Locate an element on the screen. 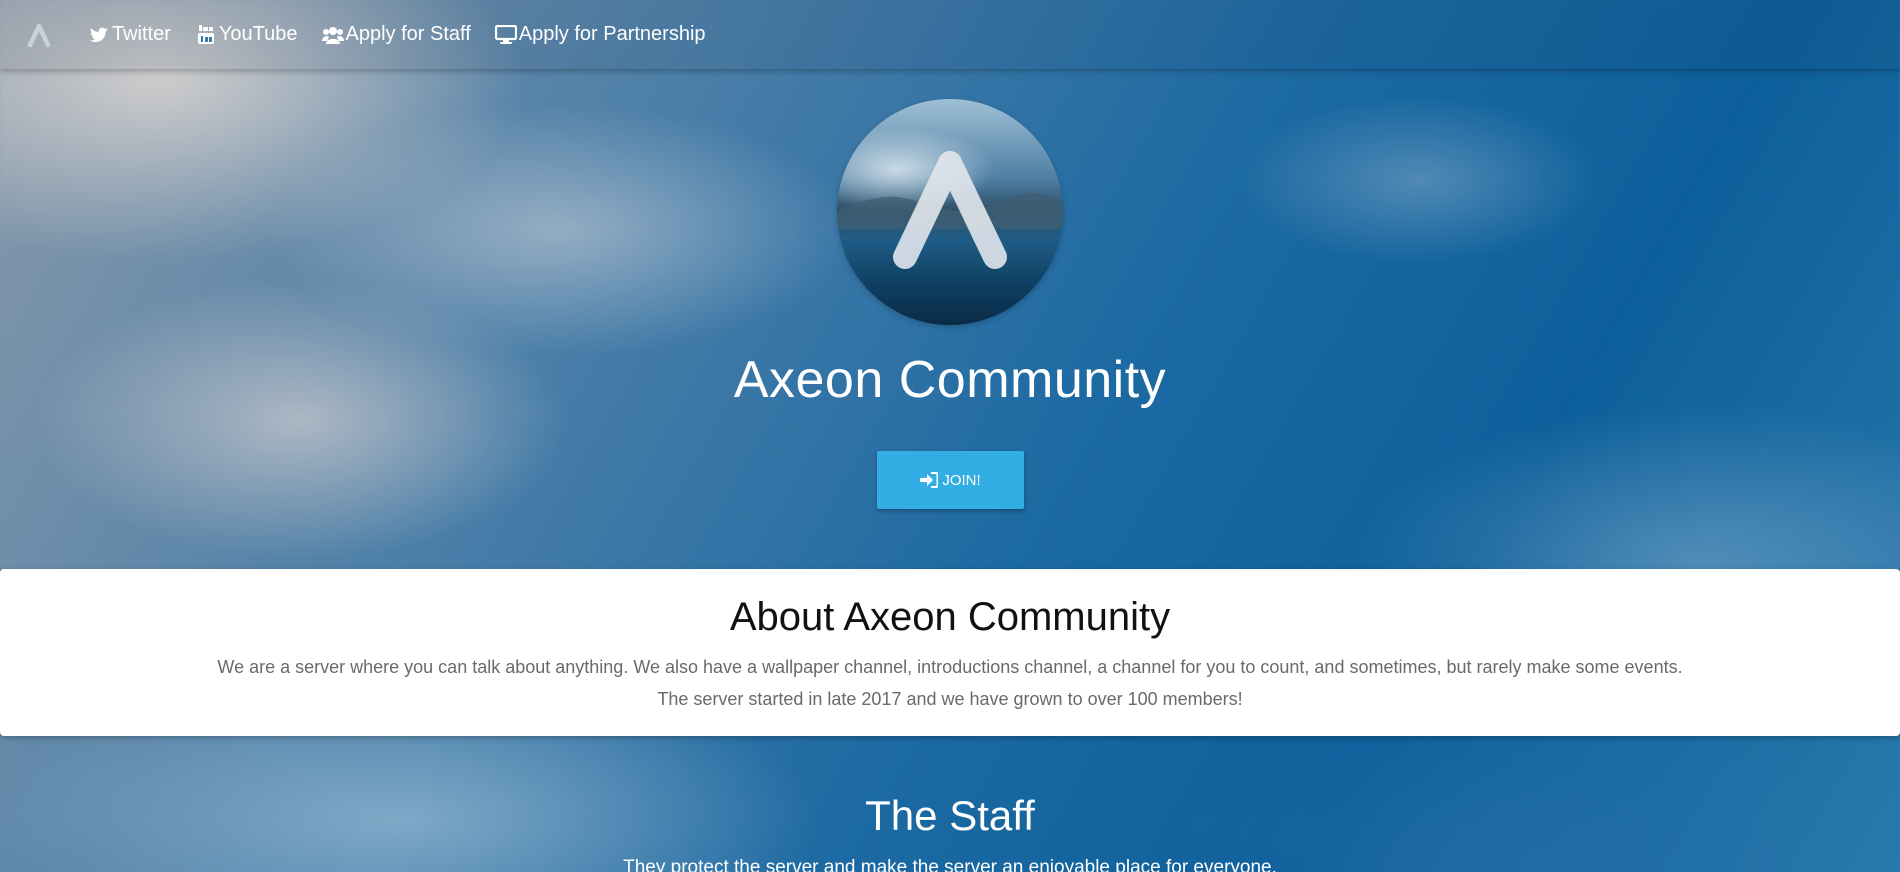  sign-in-icon is located at coordinates (929, 480).